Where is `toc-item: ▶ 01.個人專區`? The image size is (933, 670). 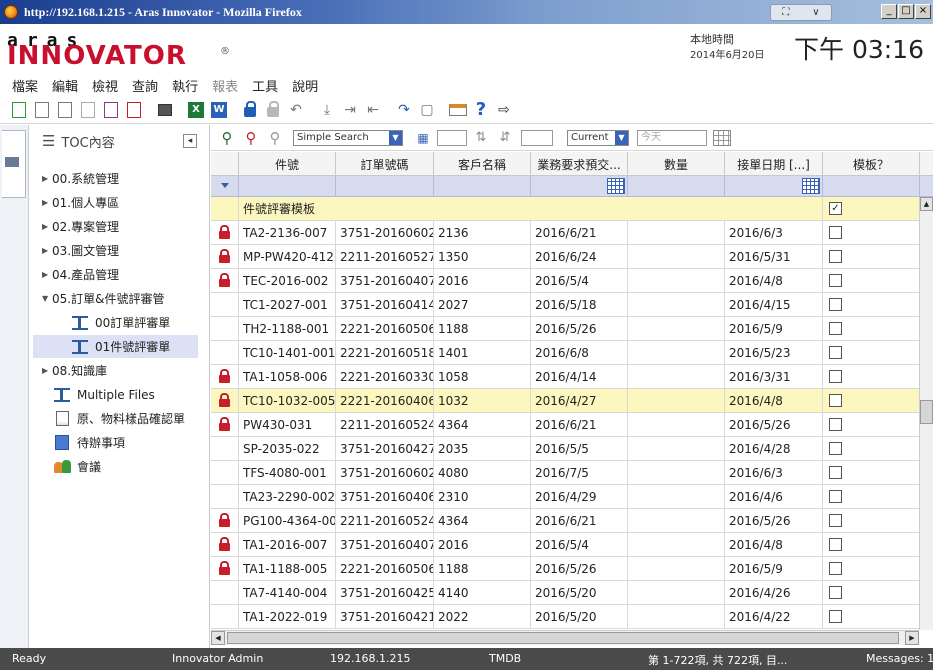 toc-item: ▶ 01.個人專區 is located at coordinates (119, 202).